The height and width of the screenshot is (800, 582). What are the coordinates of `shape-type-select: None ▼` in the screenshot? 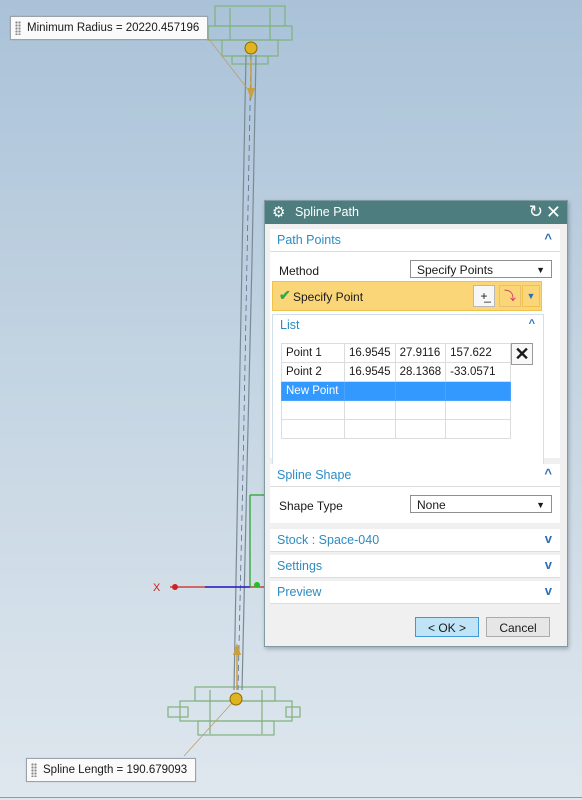 It's located at (481, 504).